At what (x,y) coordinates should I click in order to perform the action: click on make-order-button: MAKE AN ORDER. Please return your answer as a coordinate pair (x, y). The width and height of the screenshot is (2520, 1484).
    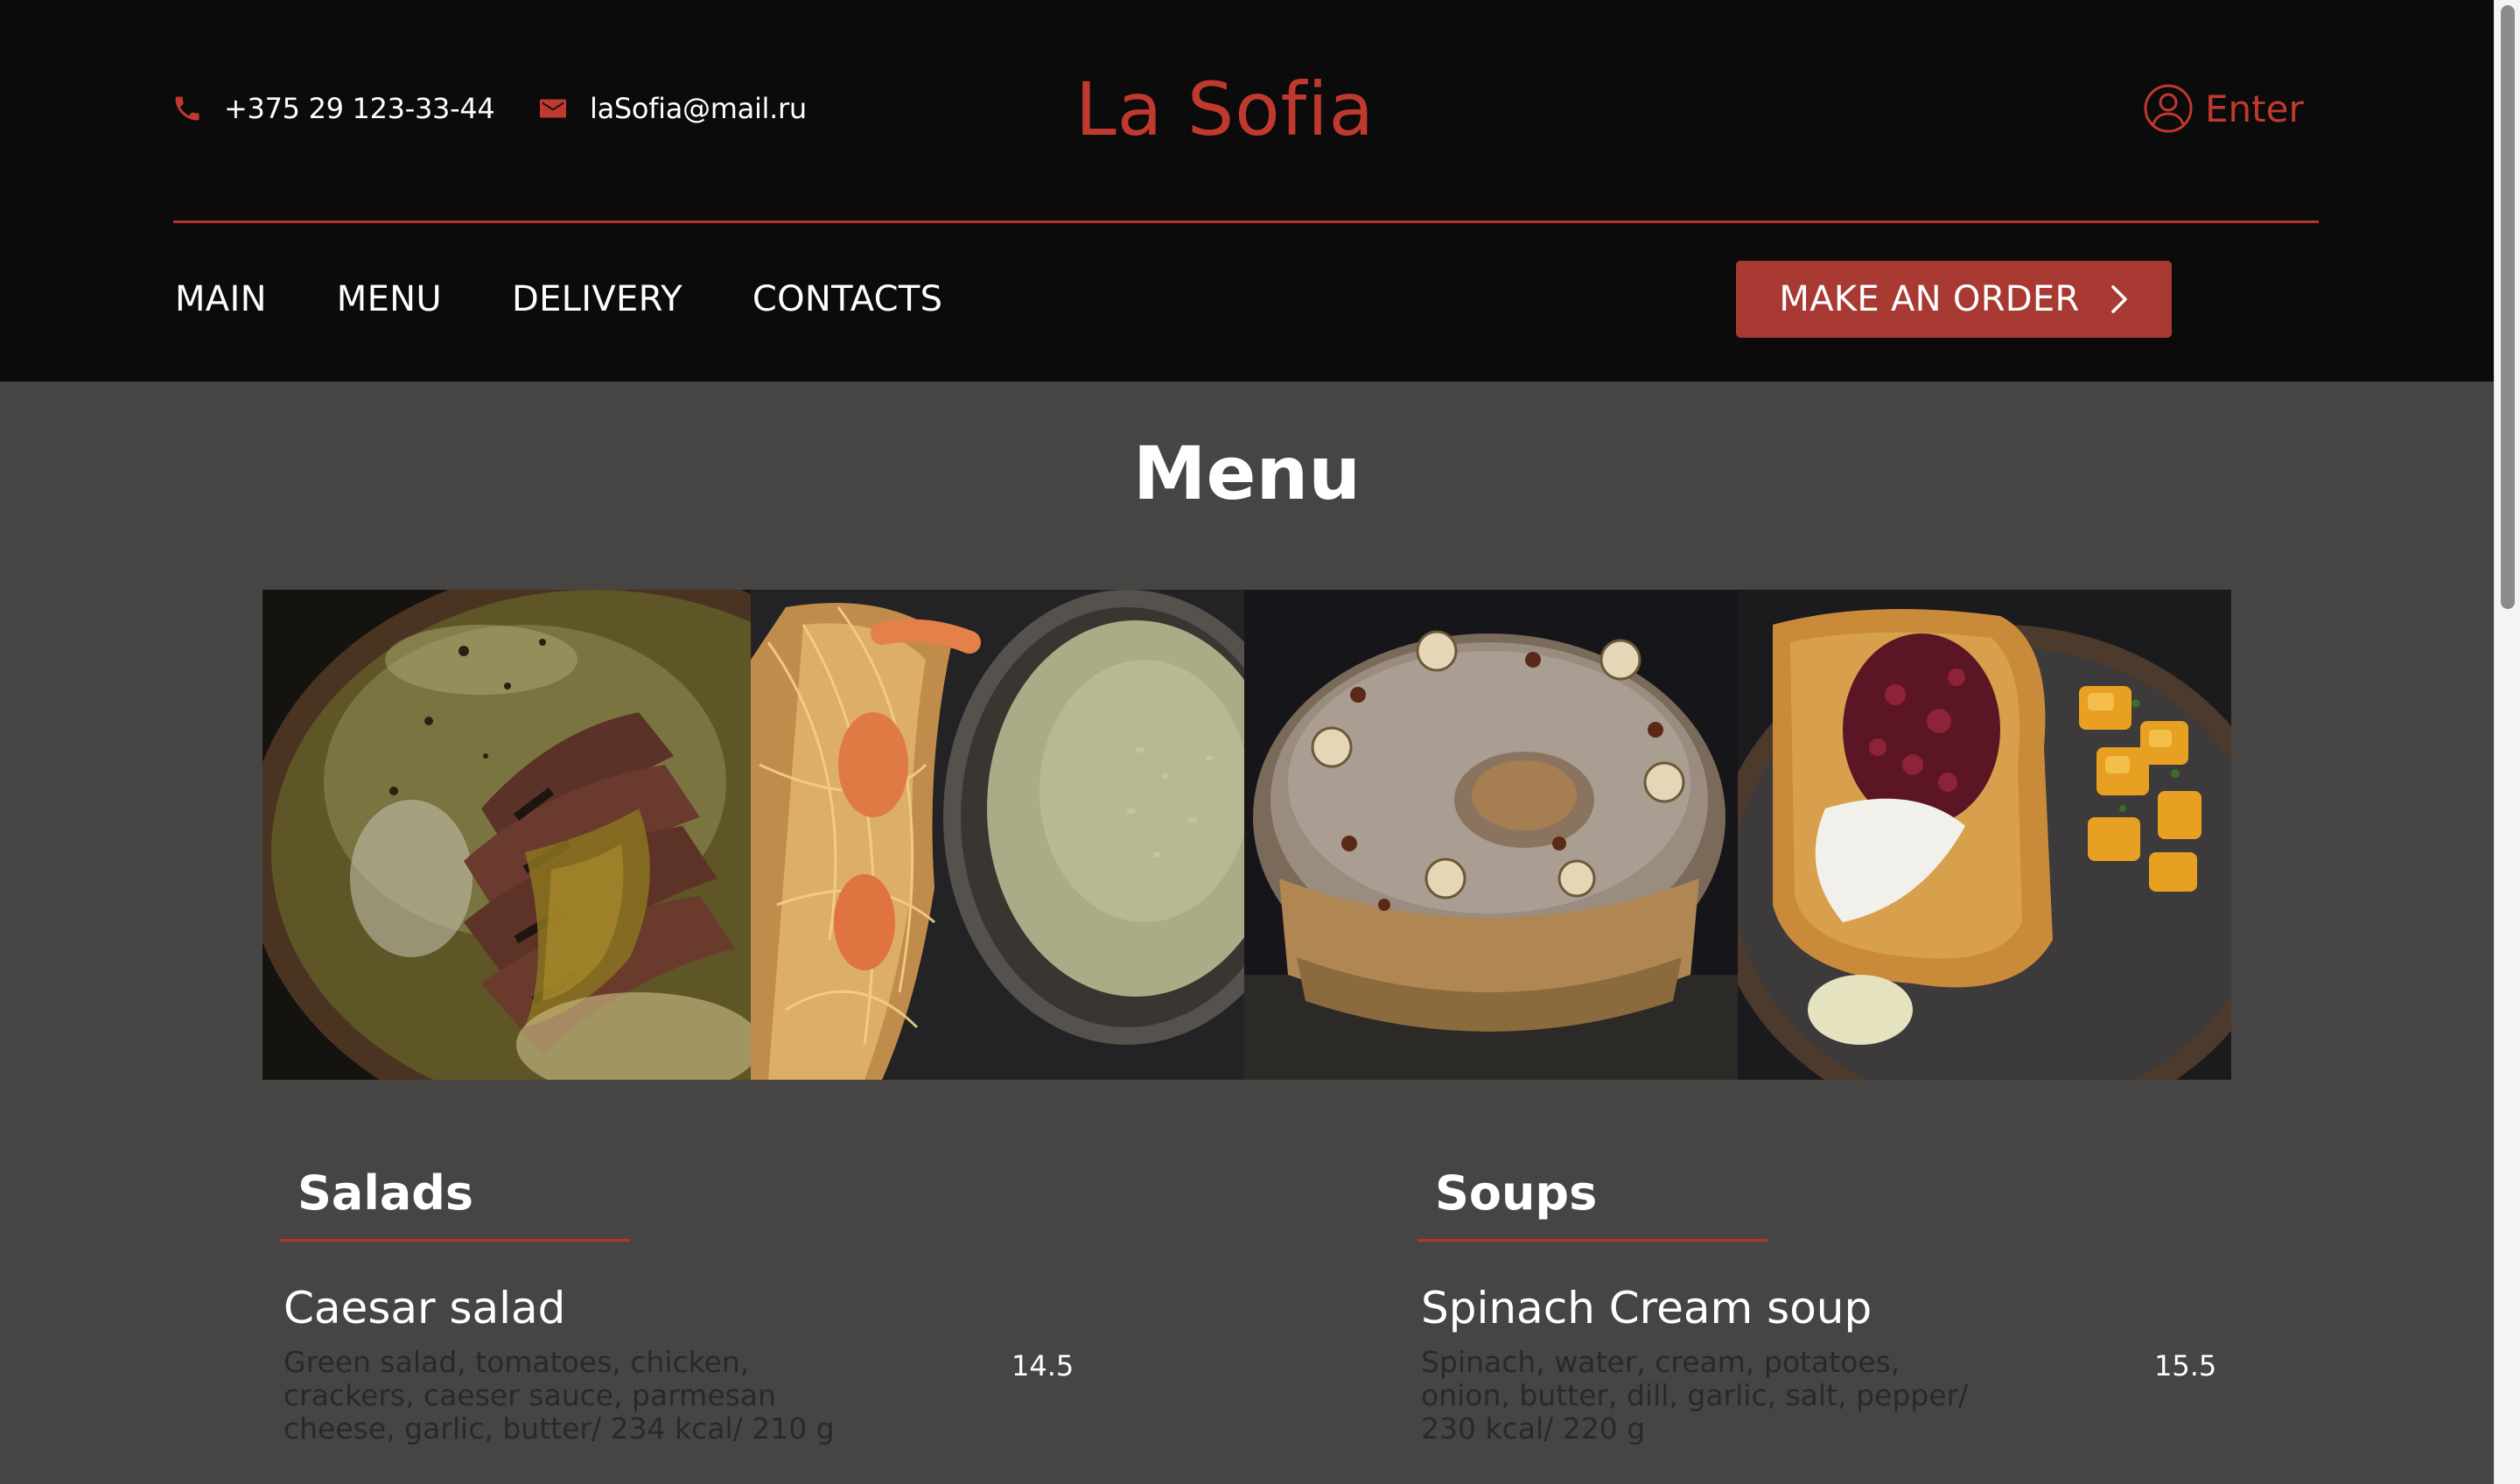
    Looking at the image, I should click on (1954, 299).